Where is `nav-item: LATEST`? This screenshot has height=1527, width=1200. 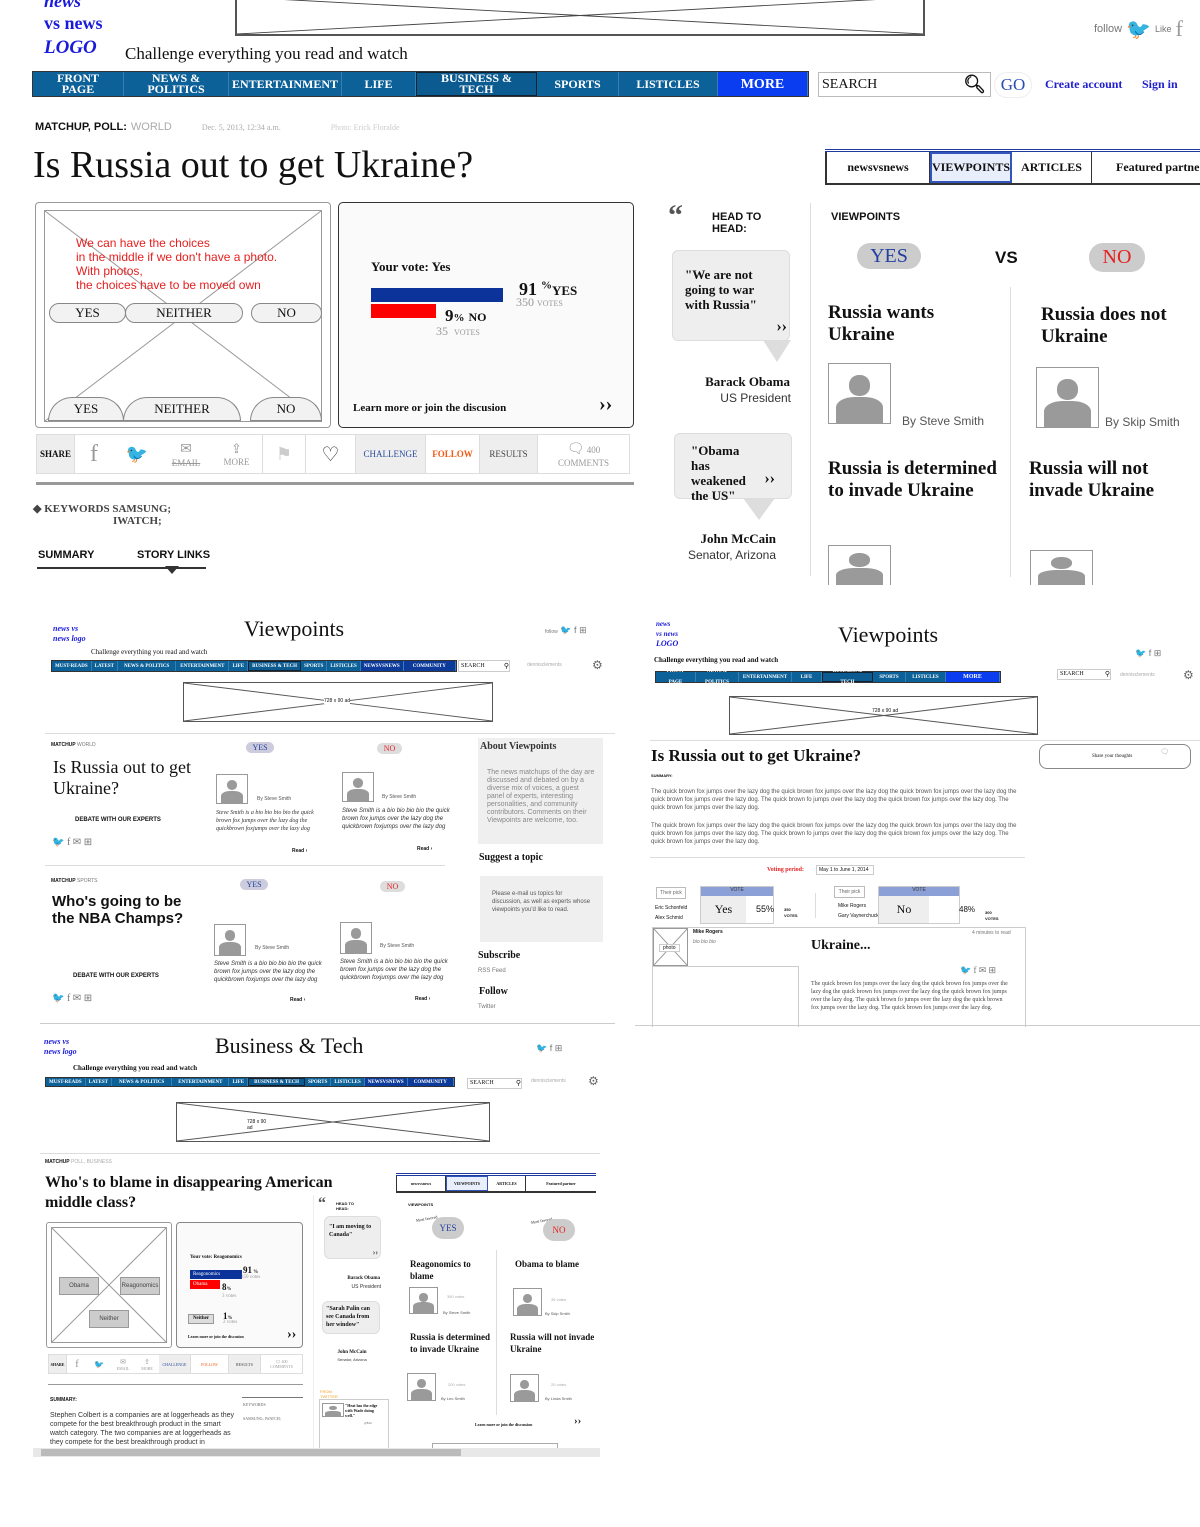 nav-item: LATEST is located at coordinates (99, 1082).